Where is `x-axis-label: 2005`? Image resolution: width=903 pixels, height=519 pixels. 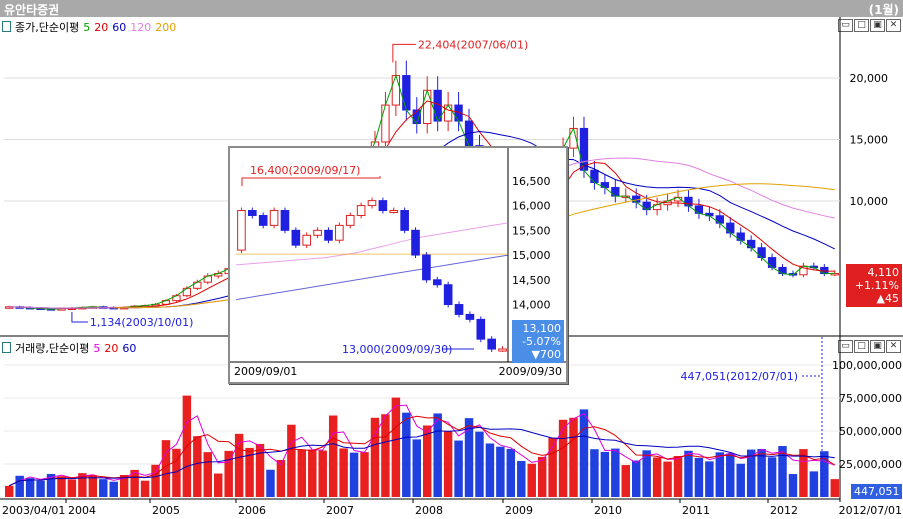
x-axis-label: 2005 is located at coordinates (166, 510).